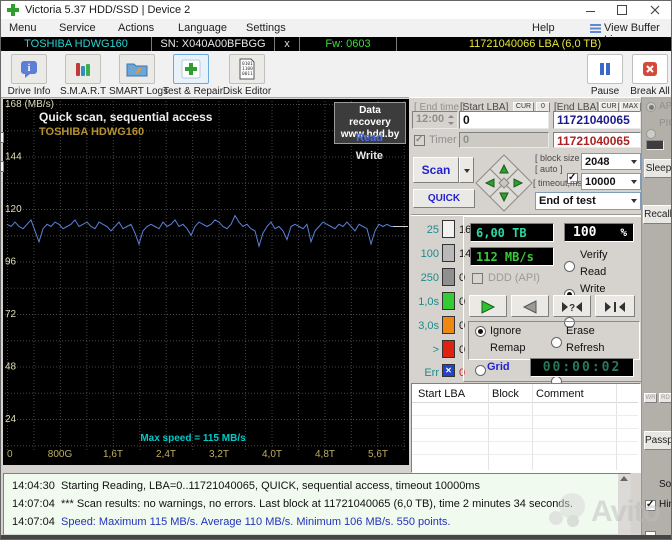  I want to click on verify-radio, so click(569, 266).